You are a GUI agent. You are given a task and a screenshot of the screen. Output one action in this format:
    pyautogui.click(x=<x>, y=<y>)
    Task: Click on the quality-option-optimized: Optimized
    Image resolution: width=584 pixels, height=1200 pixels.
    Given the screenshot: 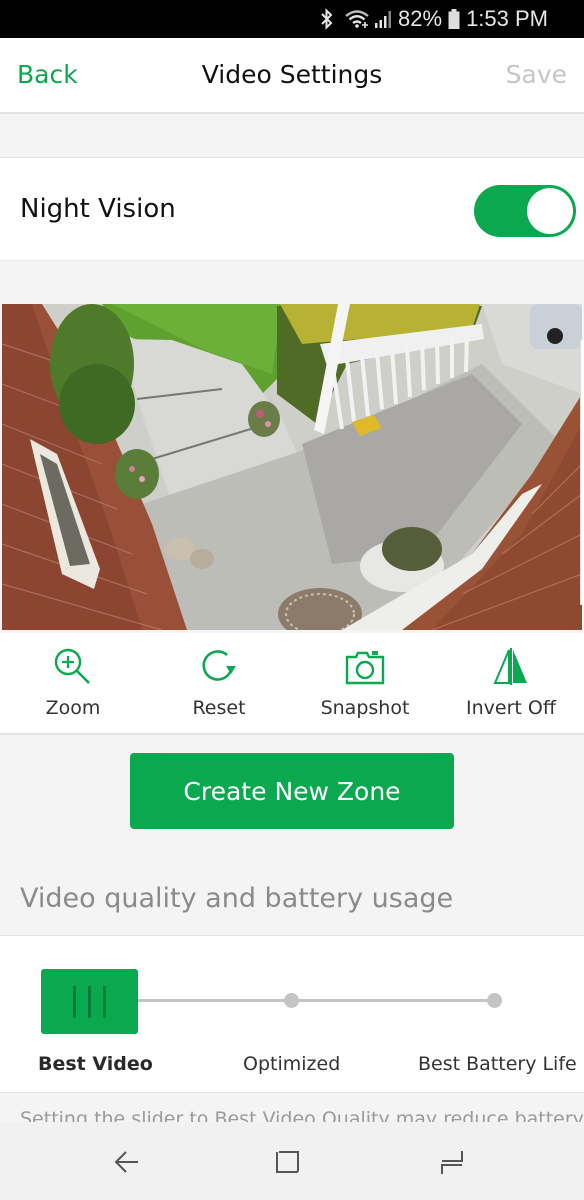 What is the action you would take?
    pyautogui.click(x=291, y=1064)
    